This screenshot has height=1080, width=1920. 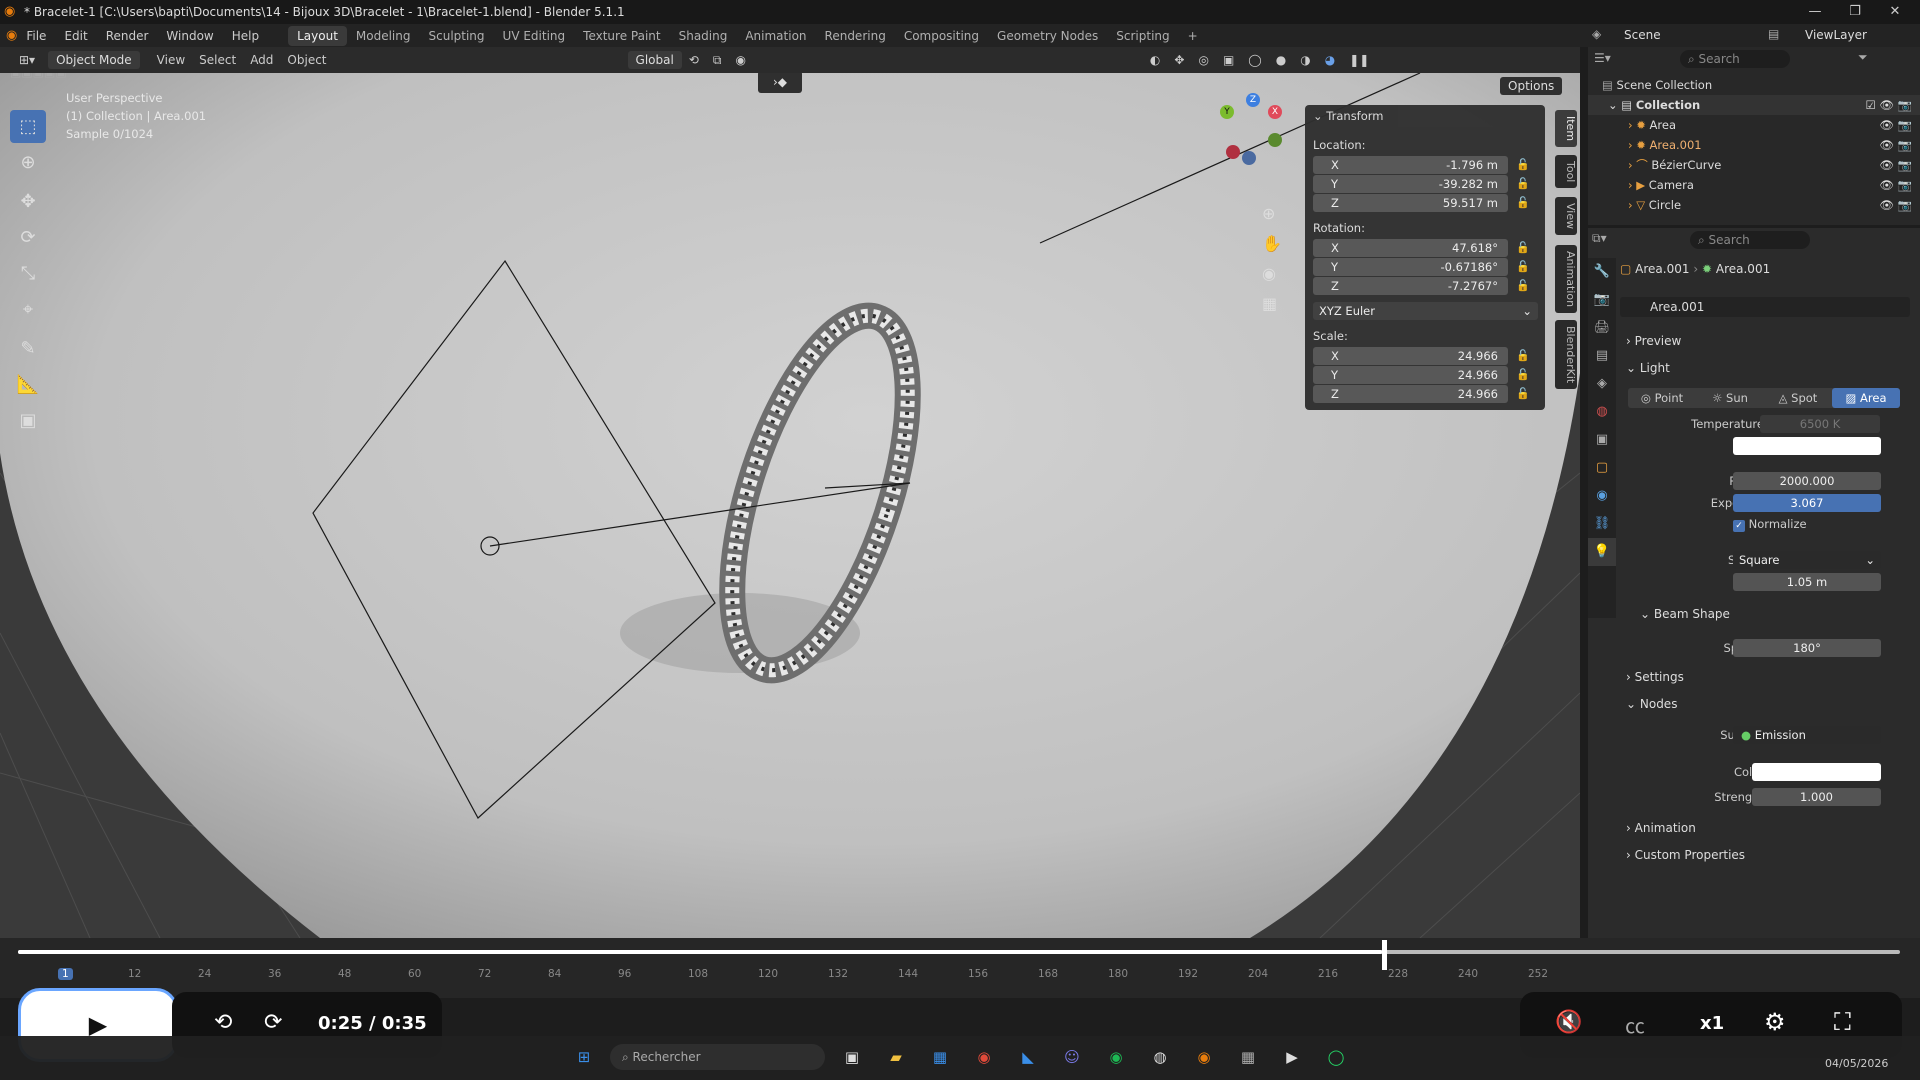 I want to click on world-tab-icon: ◍, so click(x=1602, y=412).